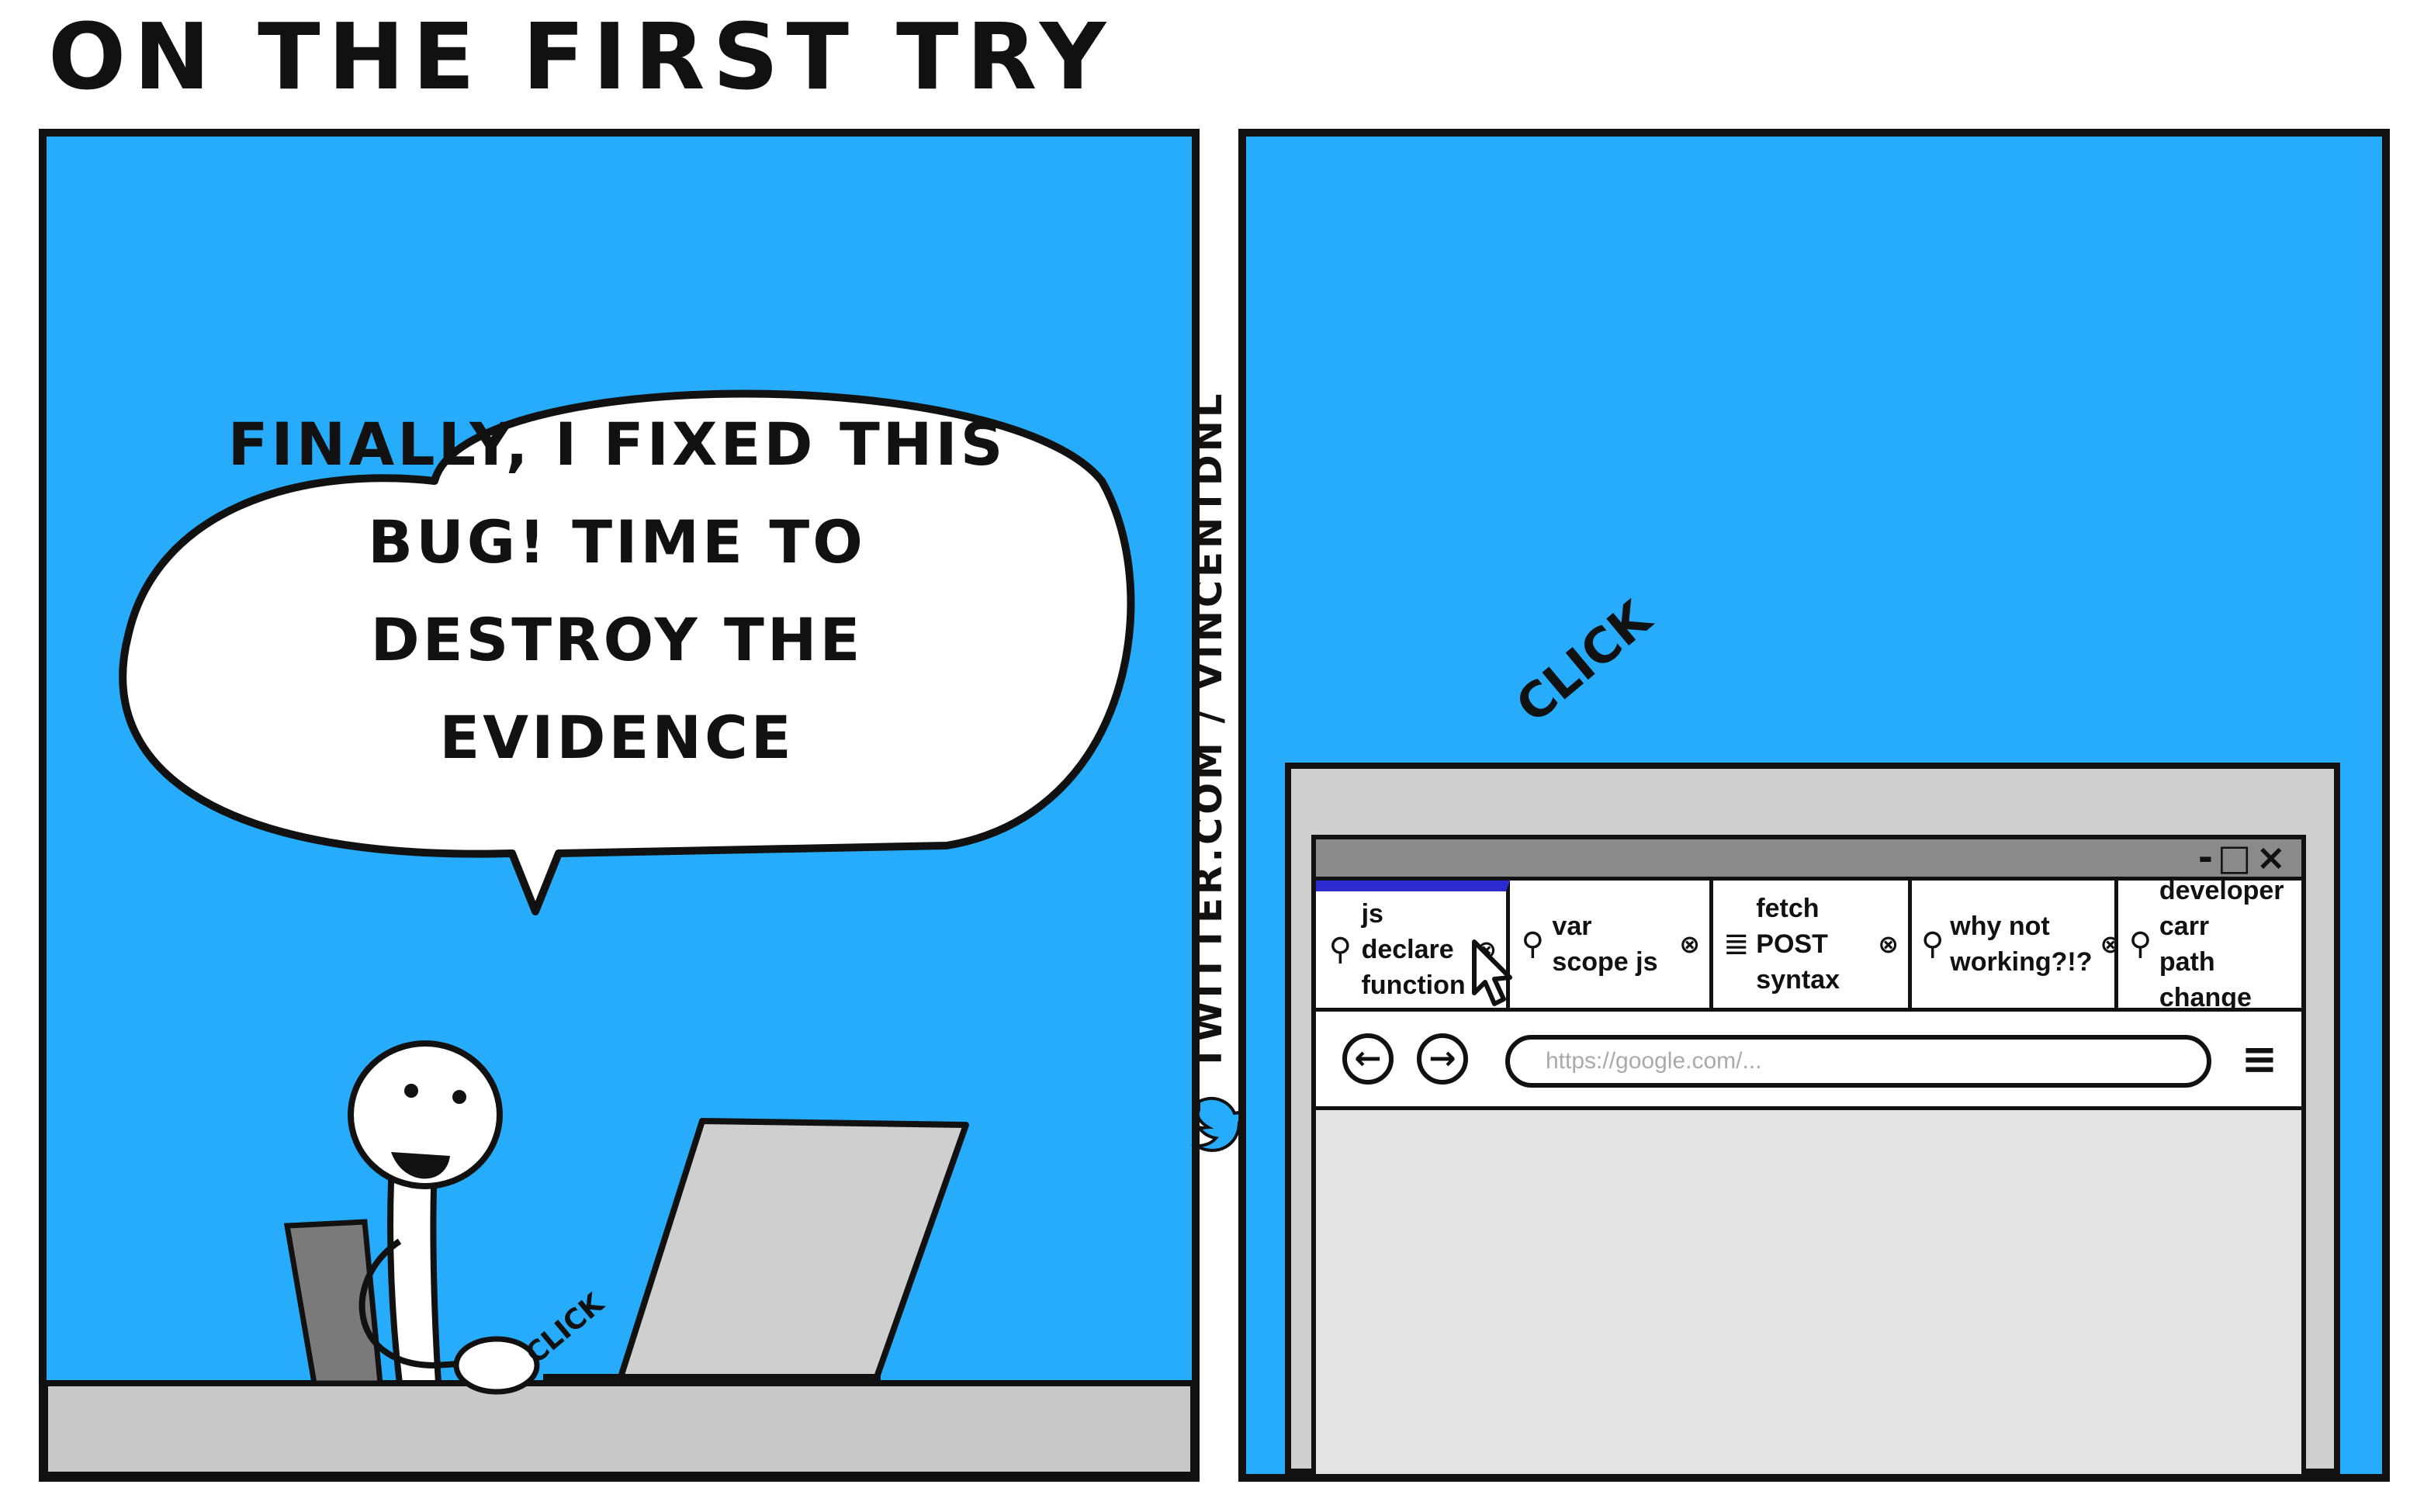  I want to click on forward-button: →, so click(1443, 1059).